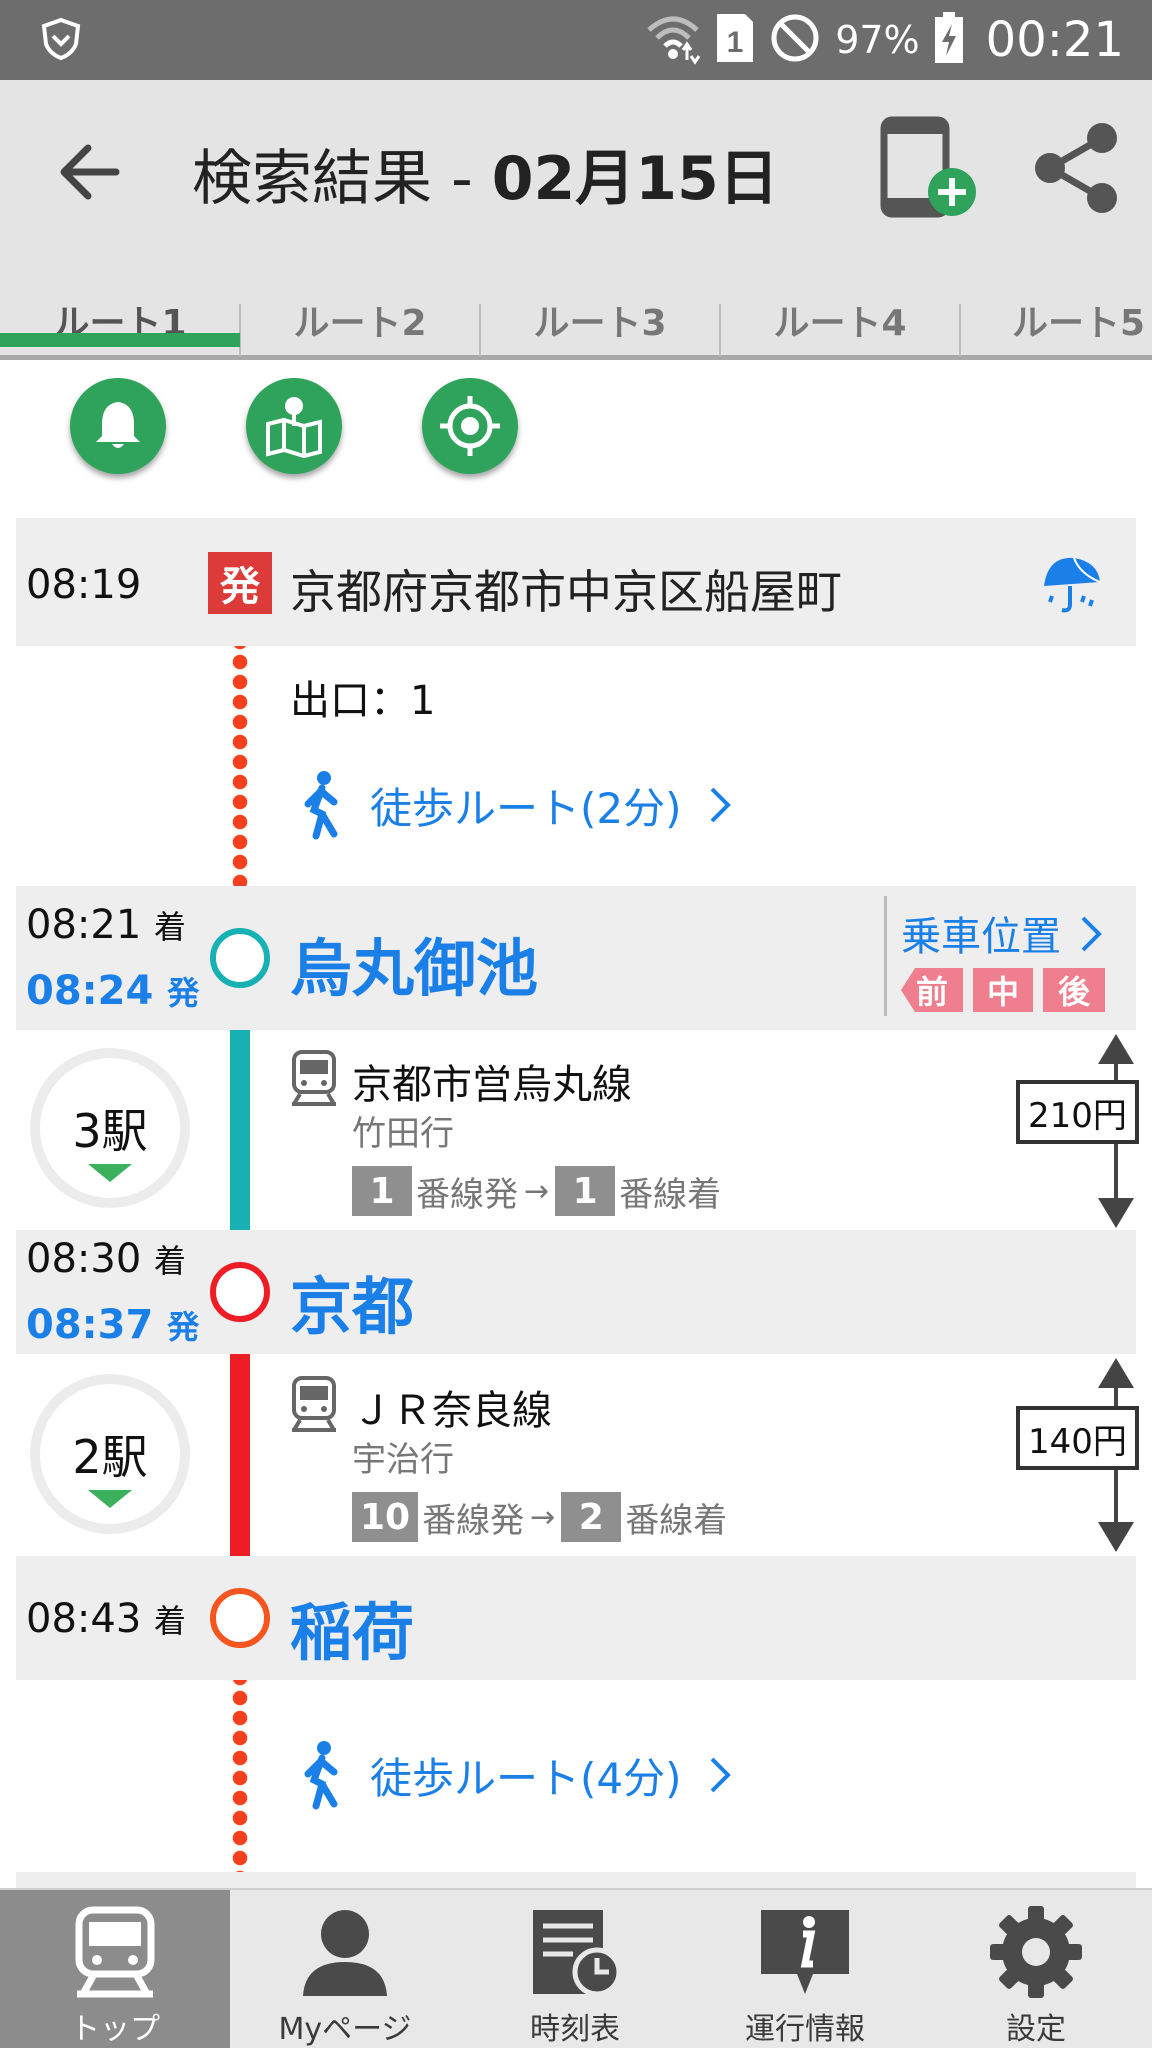  I want to click on nav-service-info: 運行情報, so click(805, 1969).